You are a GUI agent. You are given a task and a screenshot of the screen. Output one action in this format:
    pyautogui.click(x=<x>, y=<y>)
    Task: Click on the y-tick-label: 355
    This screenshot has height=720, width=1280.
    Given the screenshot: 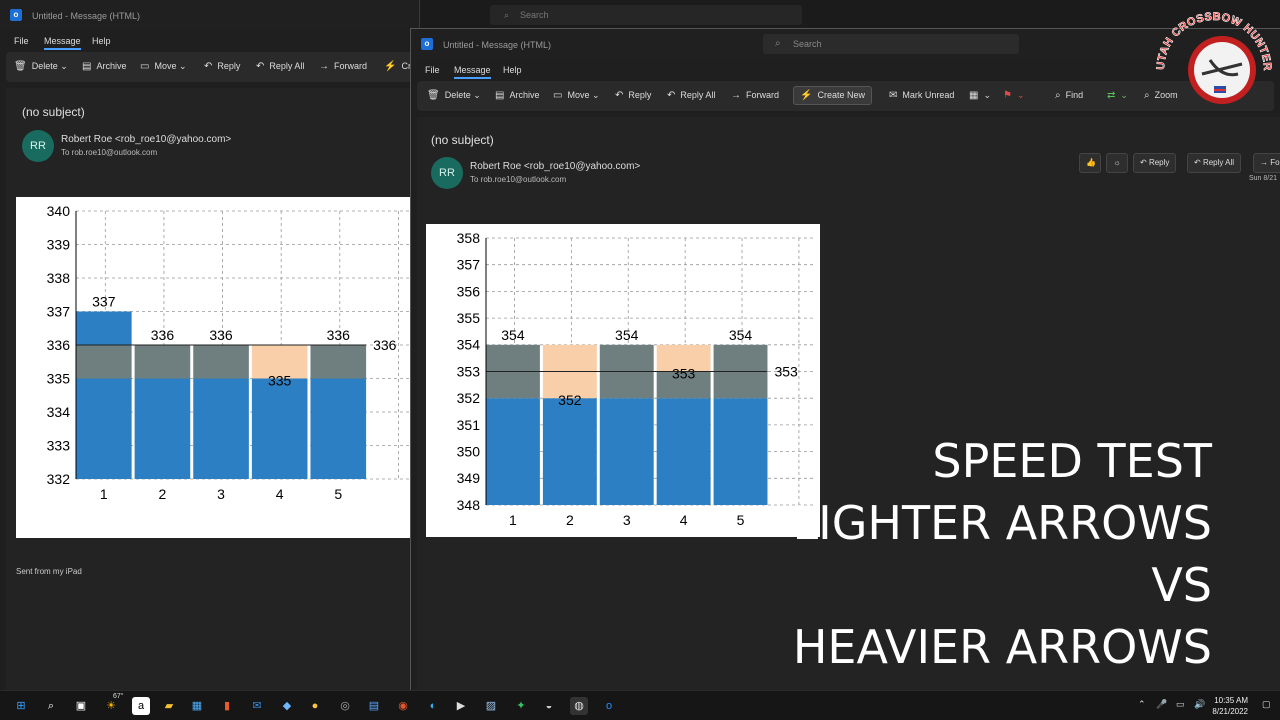 What is the action you would take?
    pyautogui.click(x=469, y=318)
    